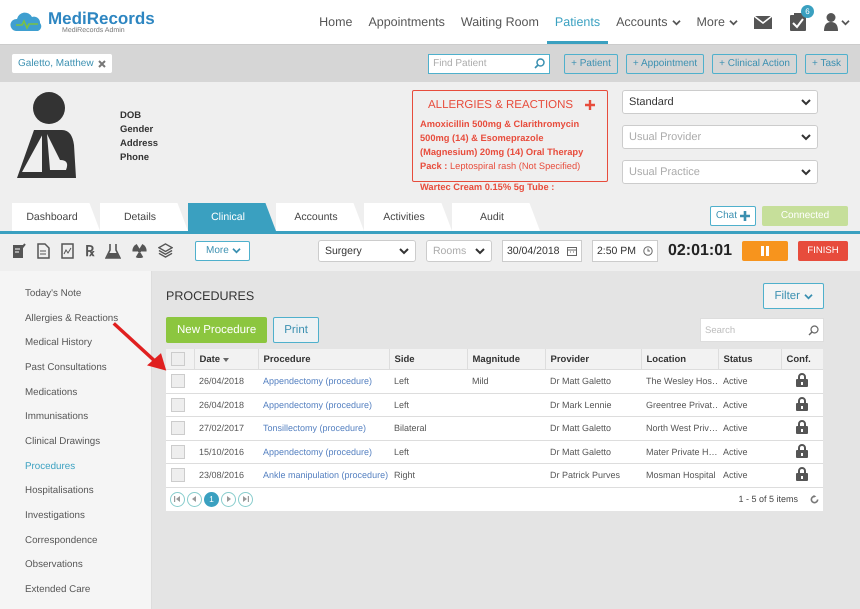  Describe the element at coordinates (335, 22) in the screenshot. I see `nav-link: Home` at that location.